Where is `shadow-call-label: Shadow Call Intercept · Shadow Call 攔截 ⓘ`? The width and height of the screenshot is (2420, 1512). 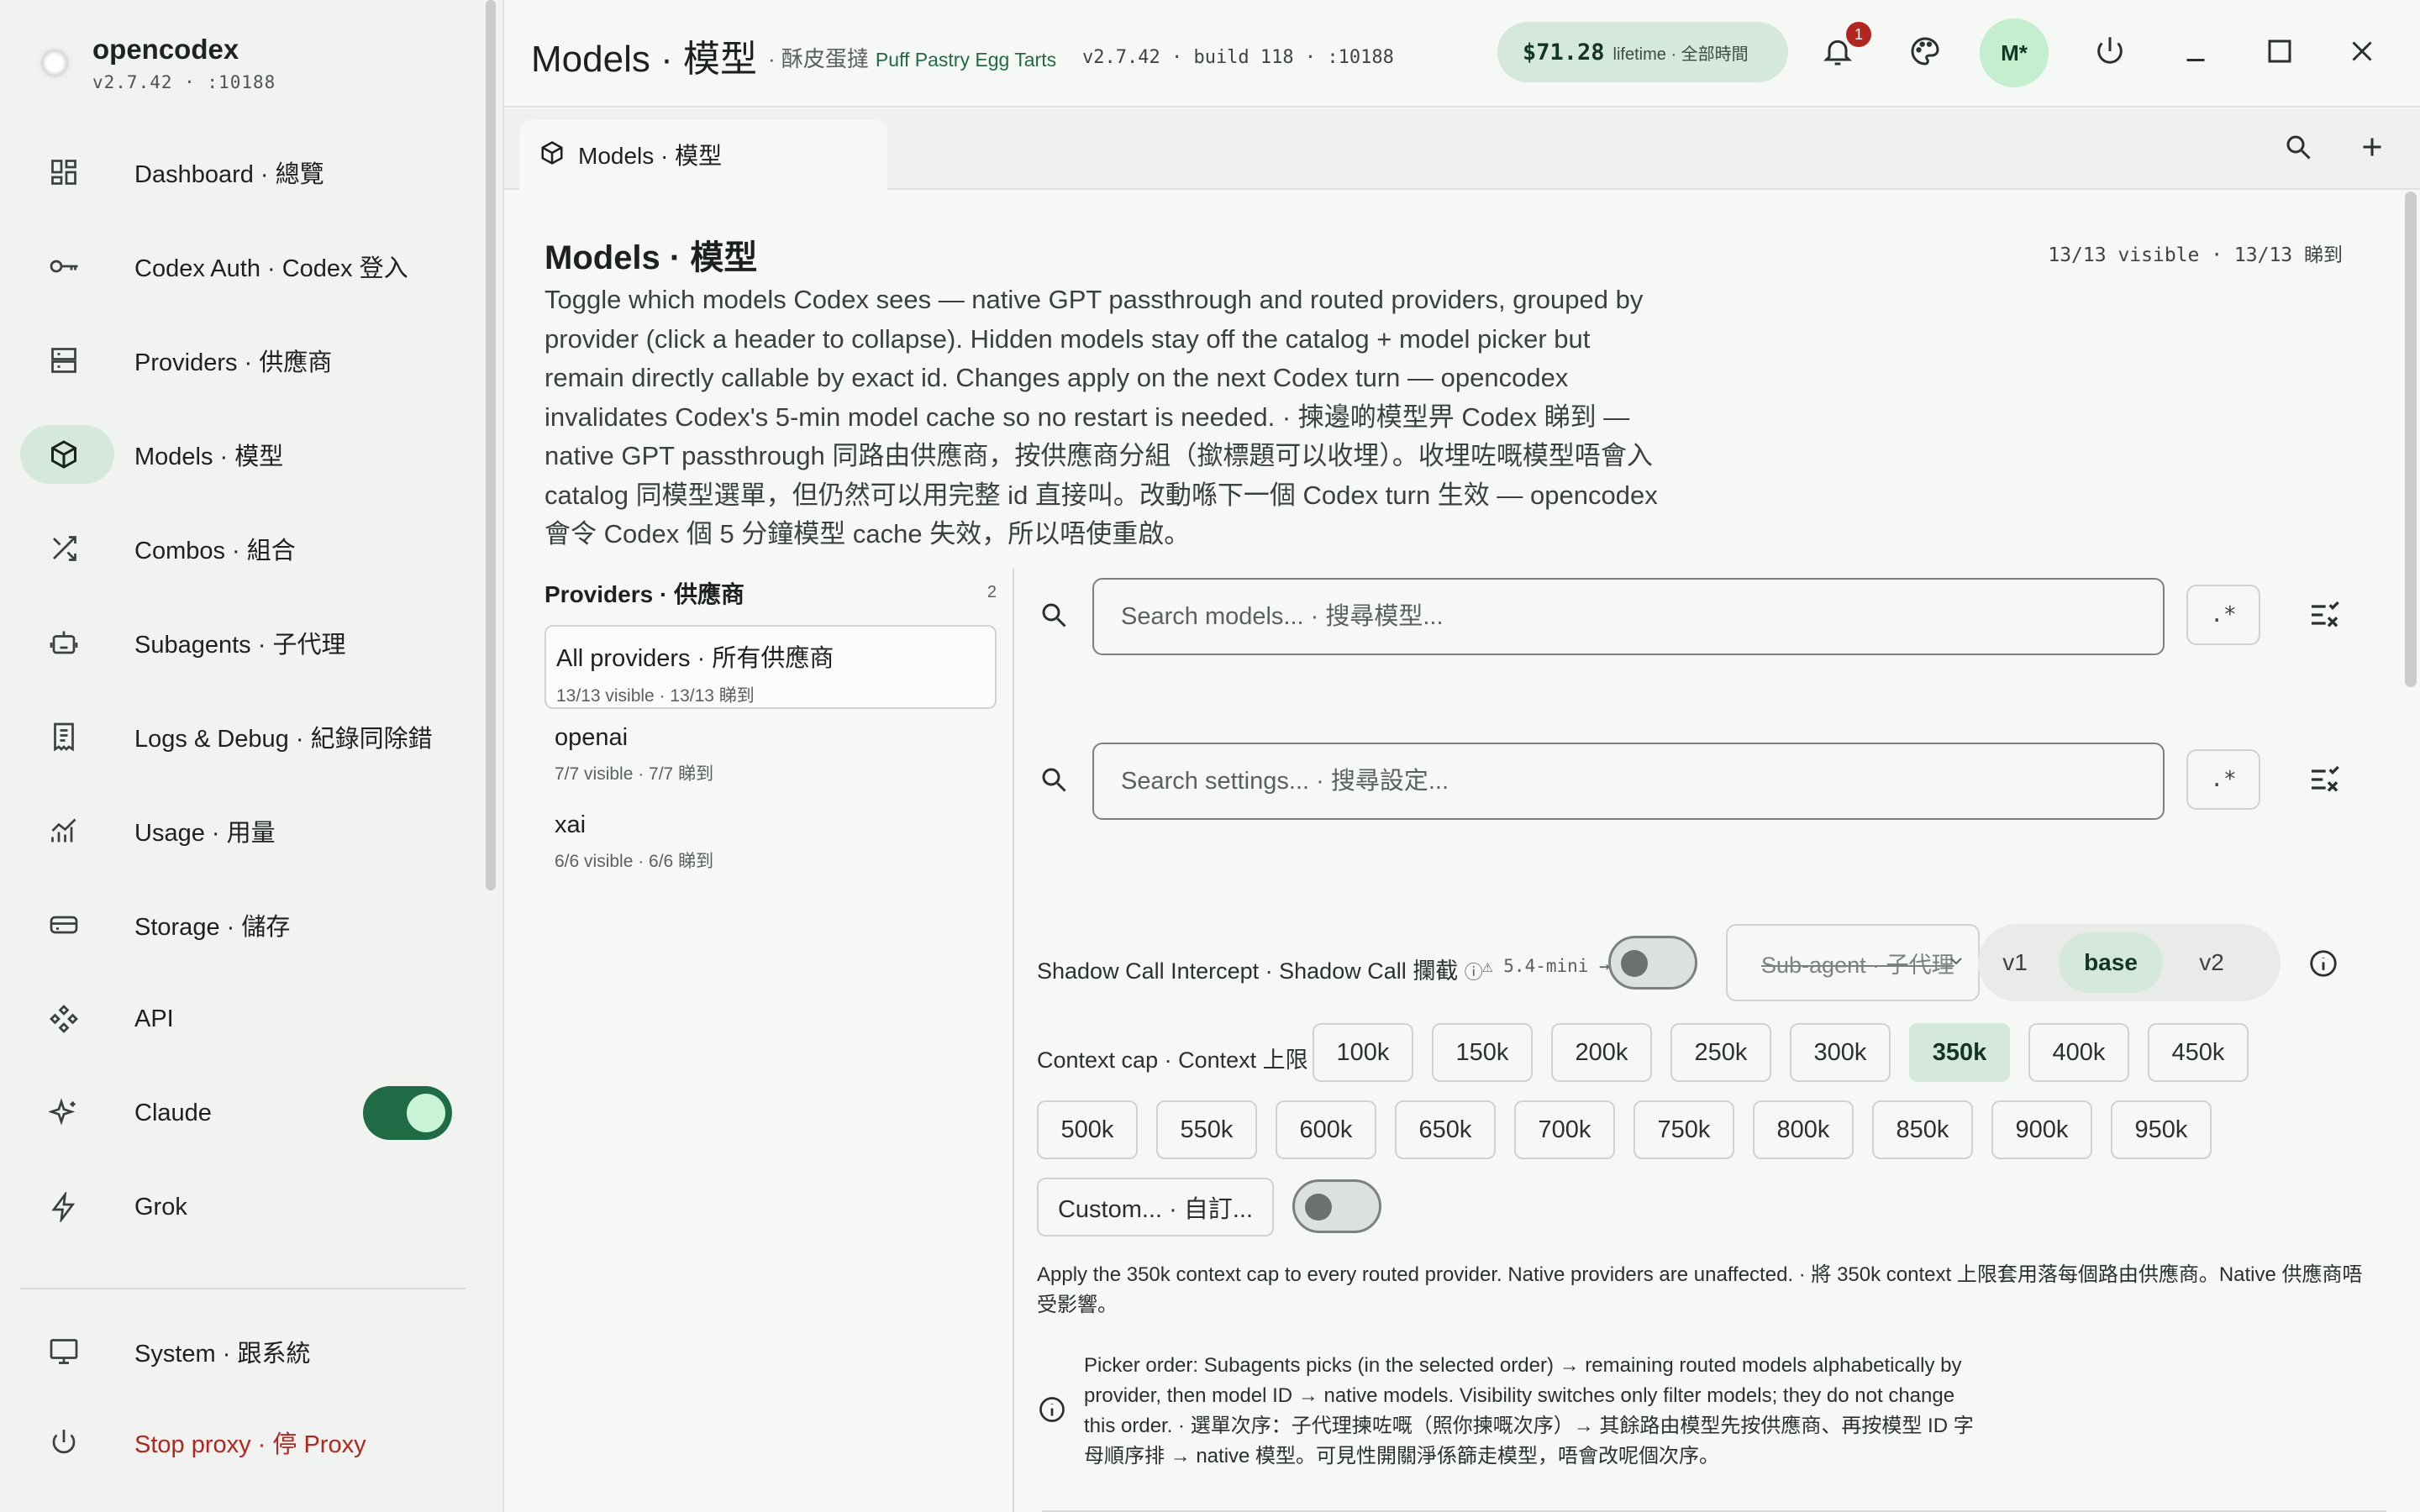
shadow-call-label: Shadow Call Intercept · Shadow Call 攔截 ⓘ is located at coordinates (1260, 969).